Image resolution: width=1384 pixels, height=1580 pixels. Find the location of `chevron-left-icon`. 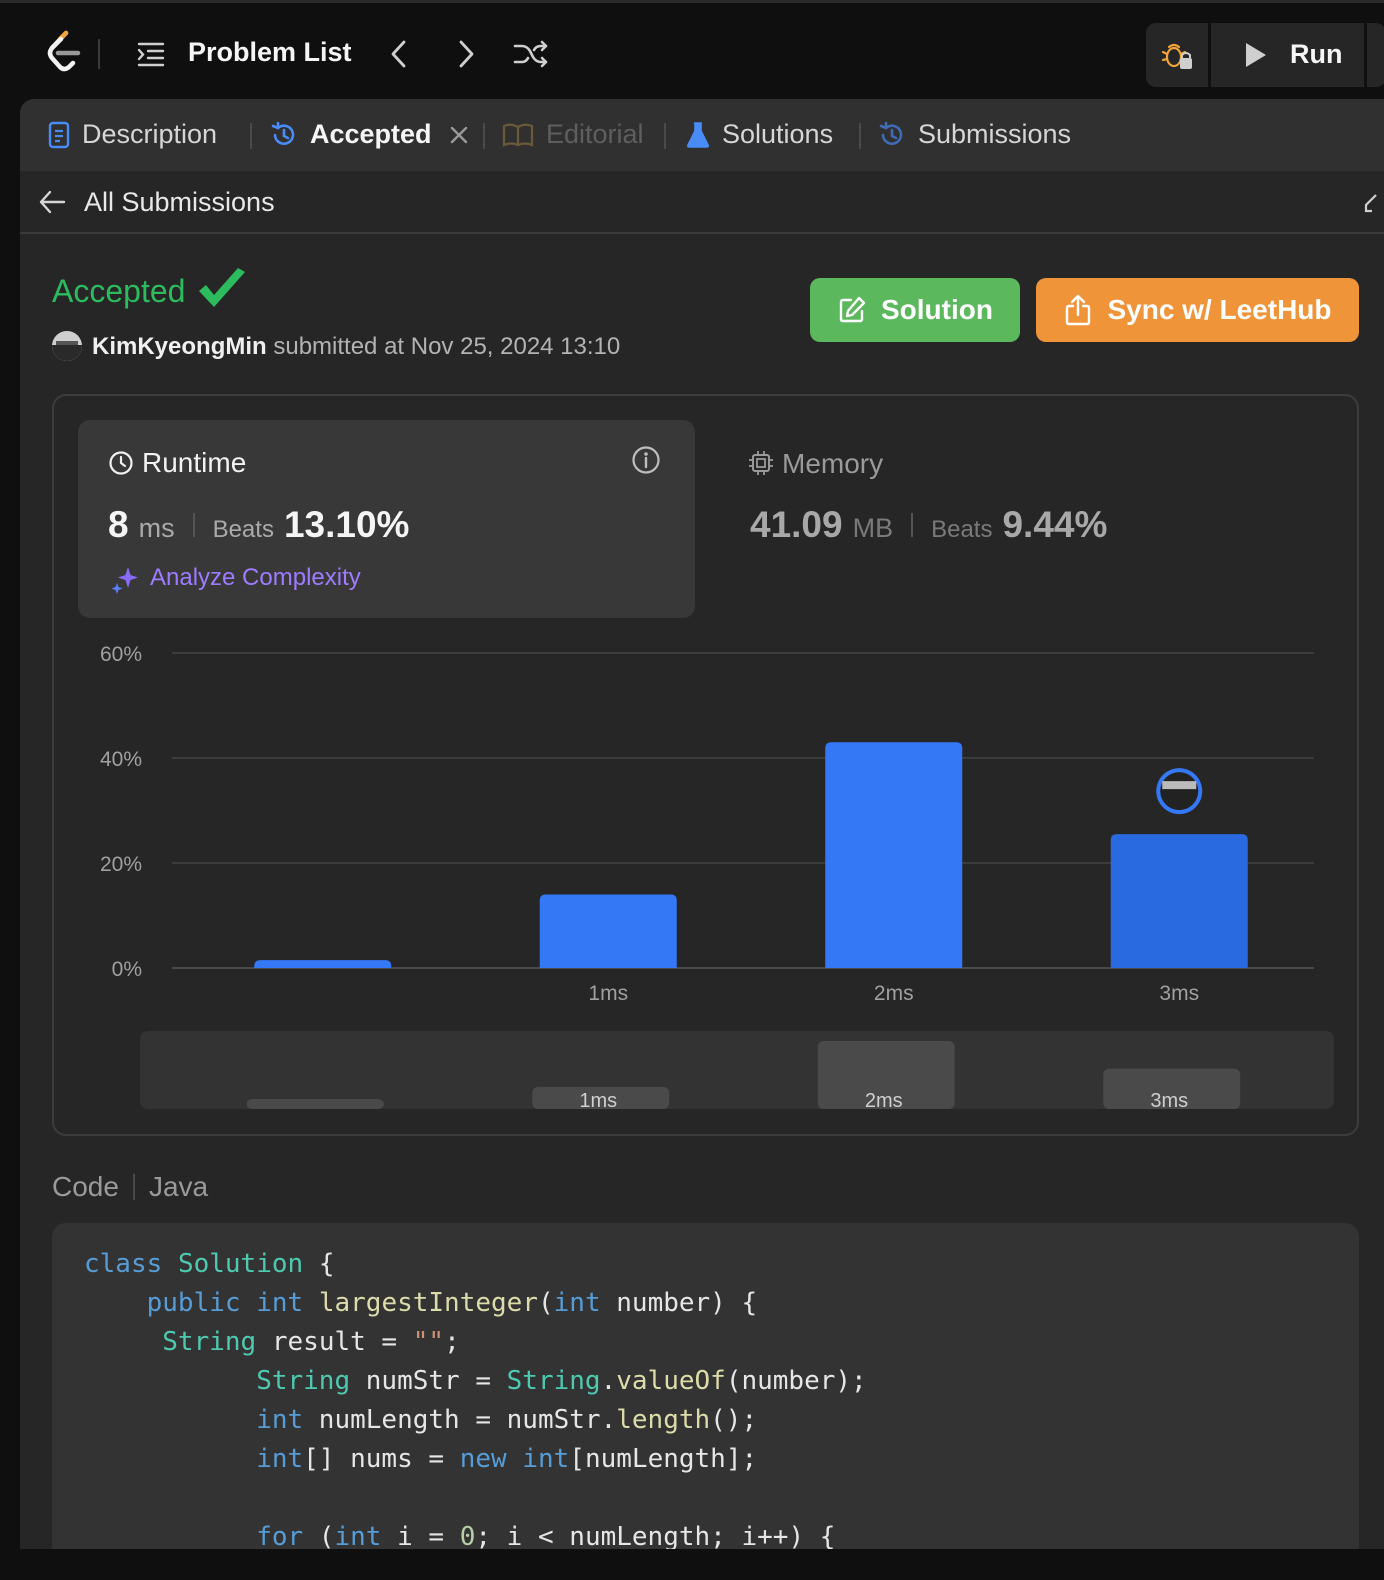

chevron-left-icon is located at coordinates (399, 54).